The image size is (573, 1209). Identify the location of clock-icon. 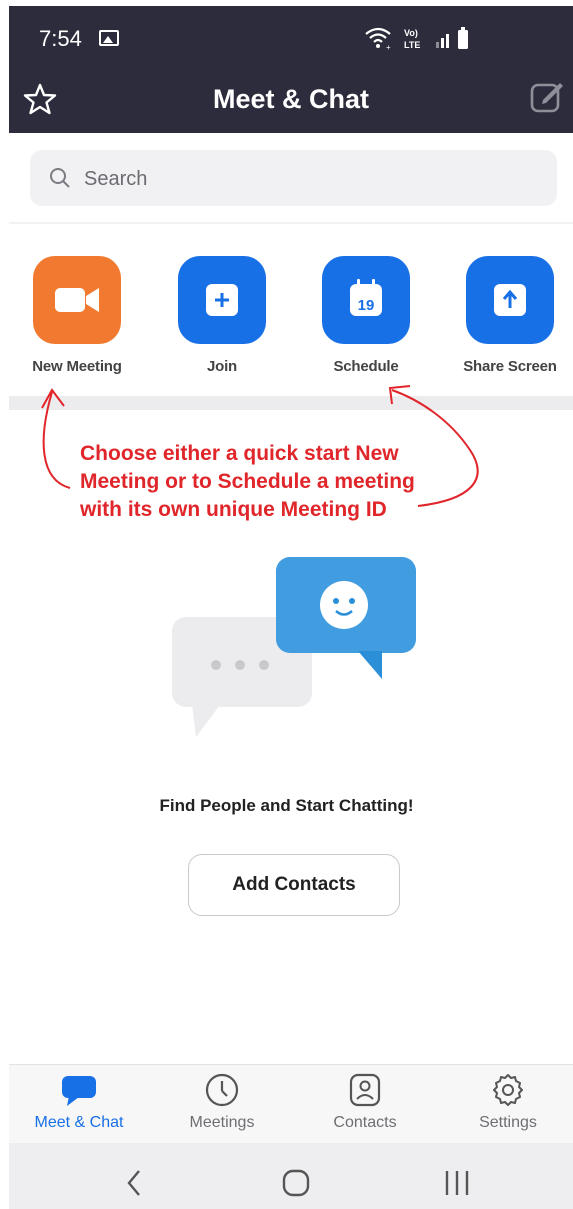
(222, 1090).